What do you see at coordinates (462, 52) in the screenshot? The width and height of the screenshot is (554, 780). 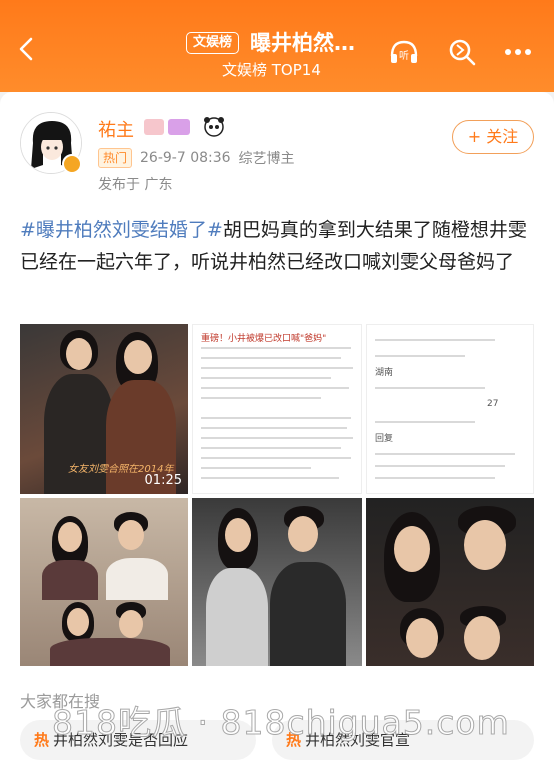 I see `search-icon` at bounding box center [462, 52].